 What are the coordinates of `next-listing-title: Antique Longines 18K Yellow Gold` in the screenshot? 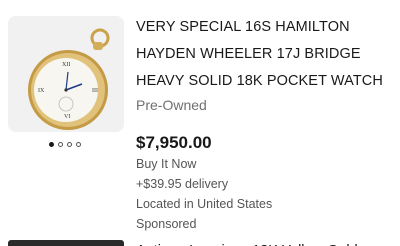 It's located at (268, 242).